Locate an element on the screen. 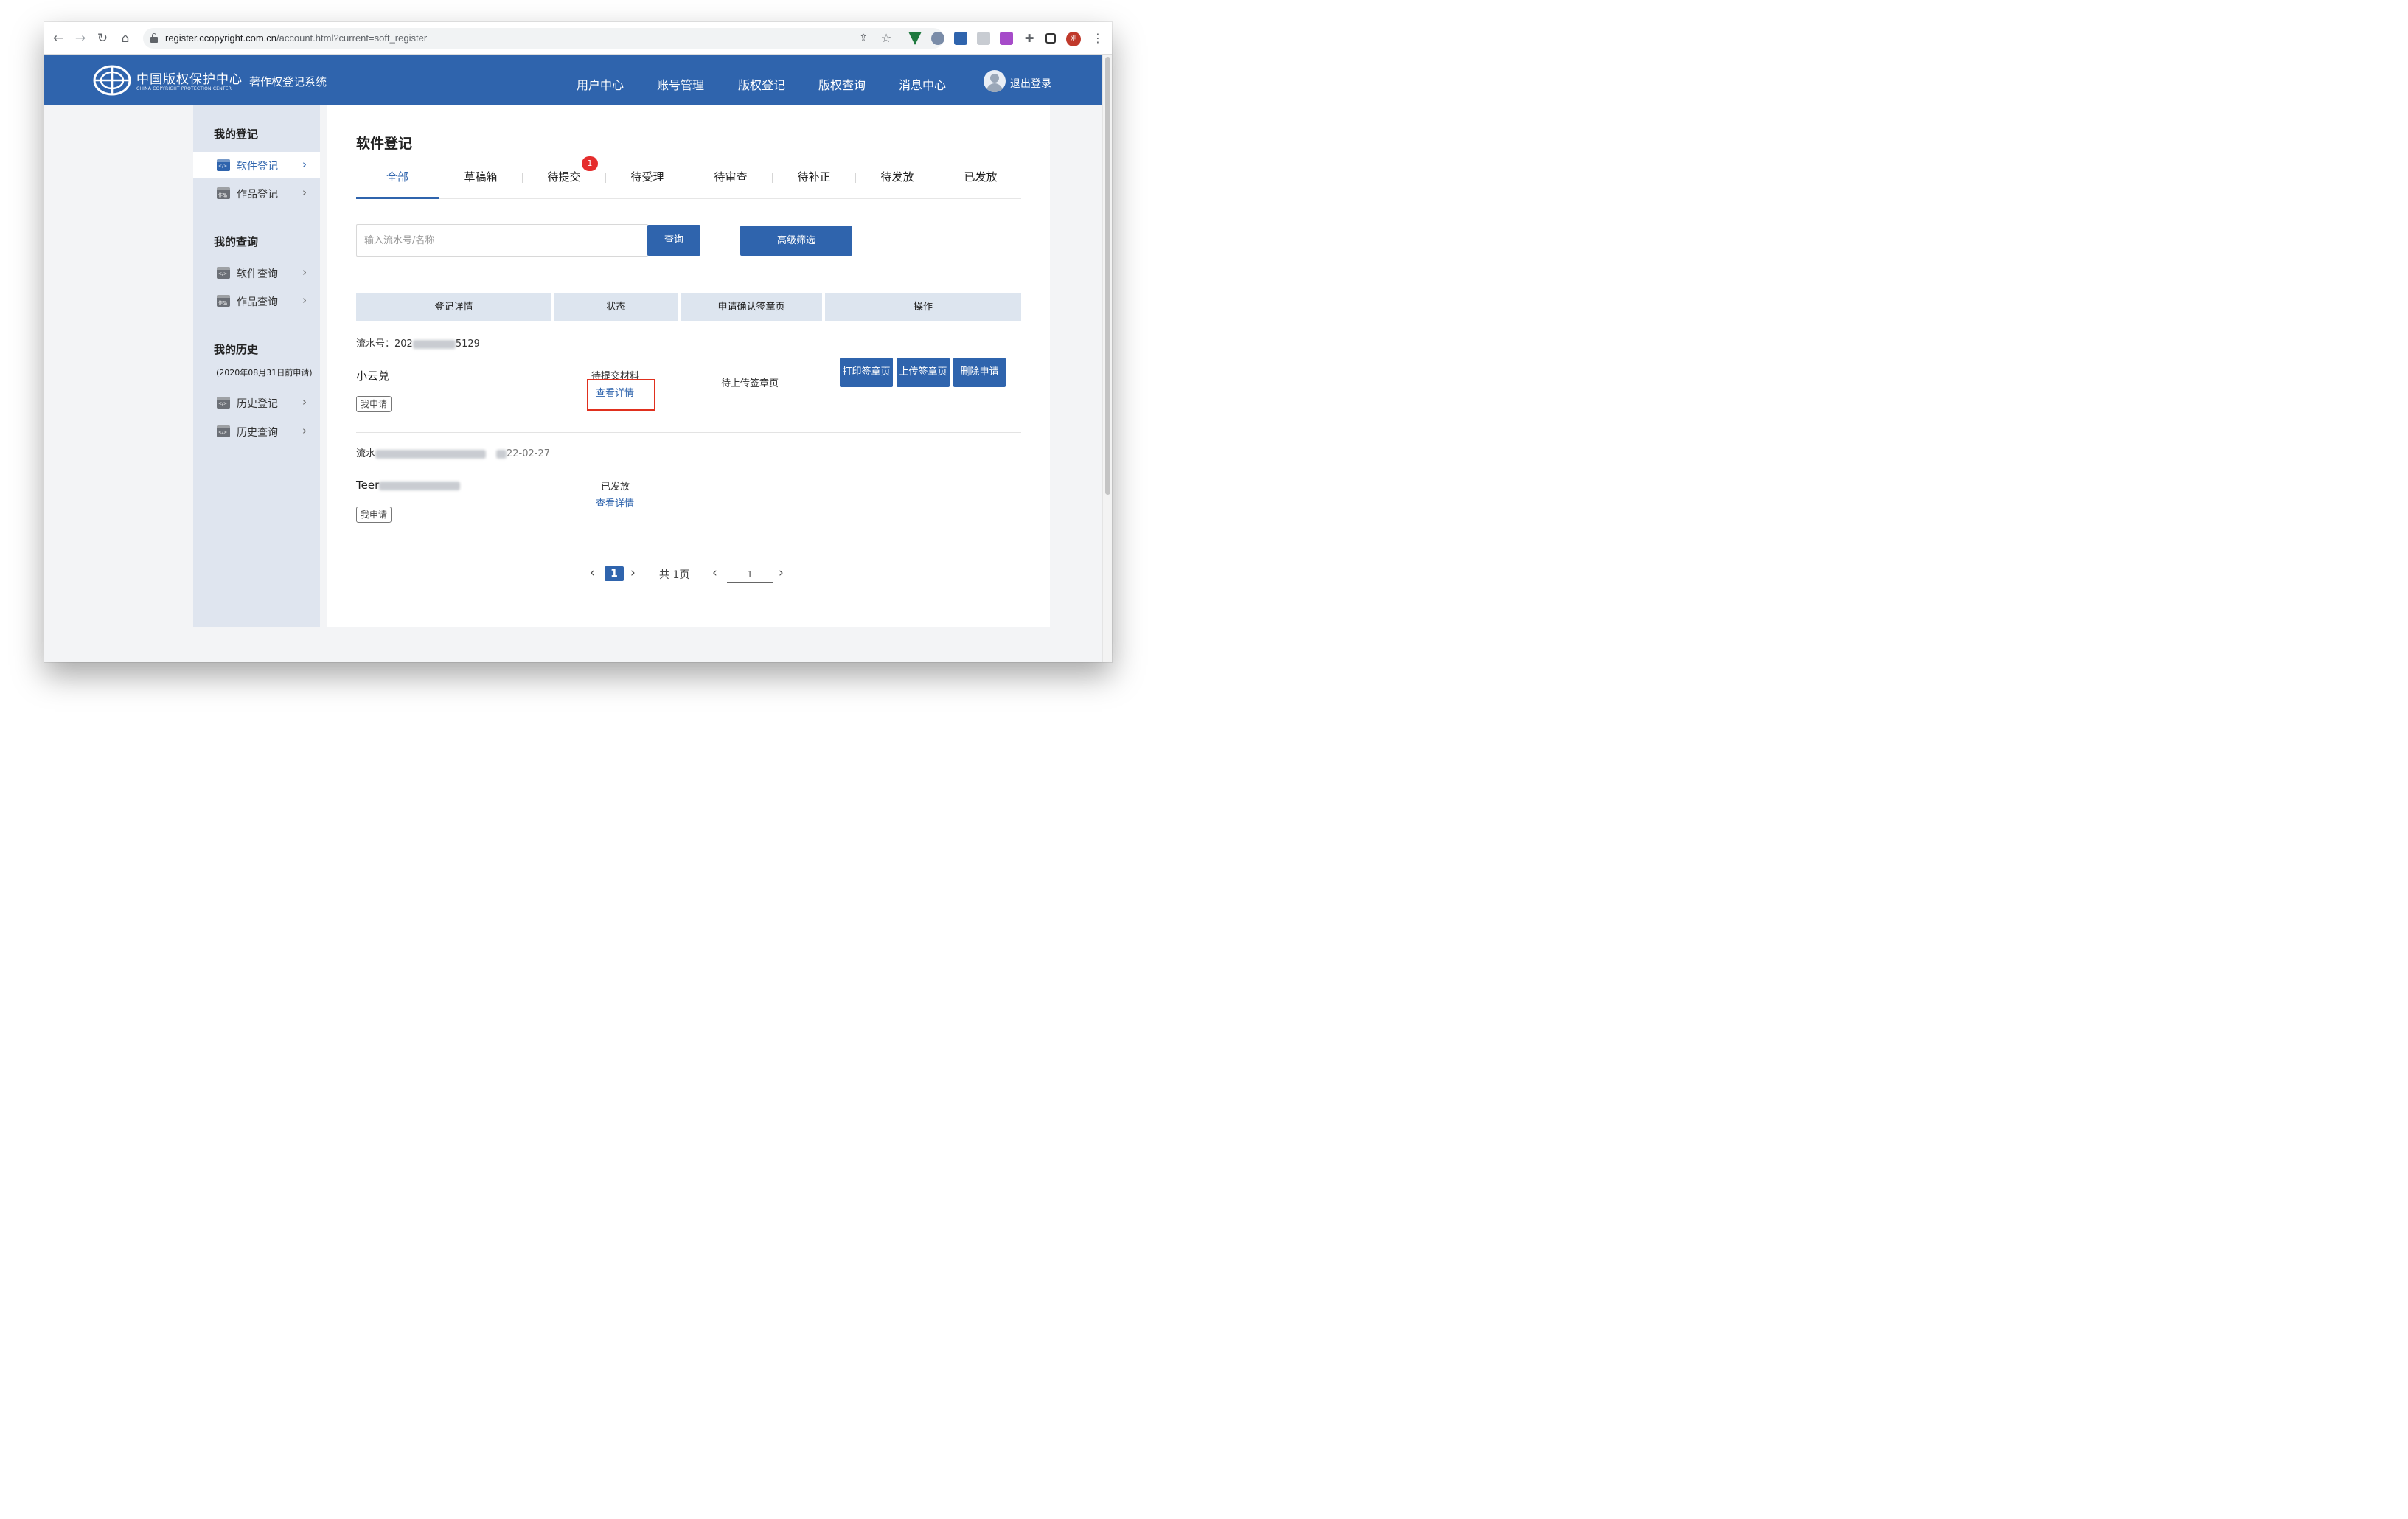  column-header-status: 状态 is located at coordinates (616, 307).